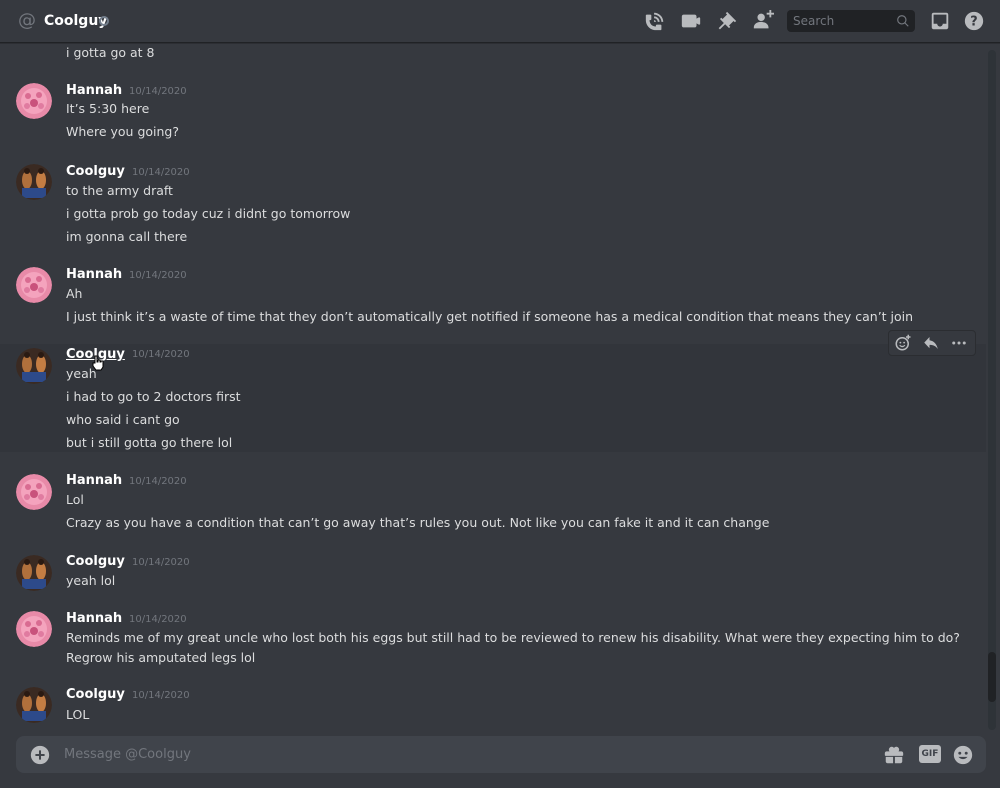 The width and height of the screenshot is (1000, 788). What do you see at coordinates (123, 419) in the screenshot?
I see `message-text: who said i cant go` at bounding box center [123, 419].